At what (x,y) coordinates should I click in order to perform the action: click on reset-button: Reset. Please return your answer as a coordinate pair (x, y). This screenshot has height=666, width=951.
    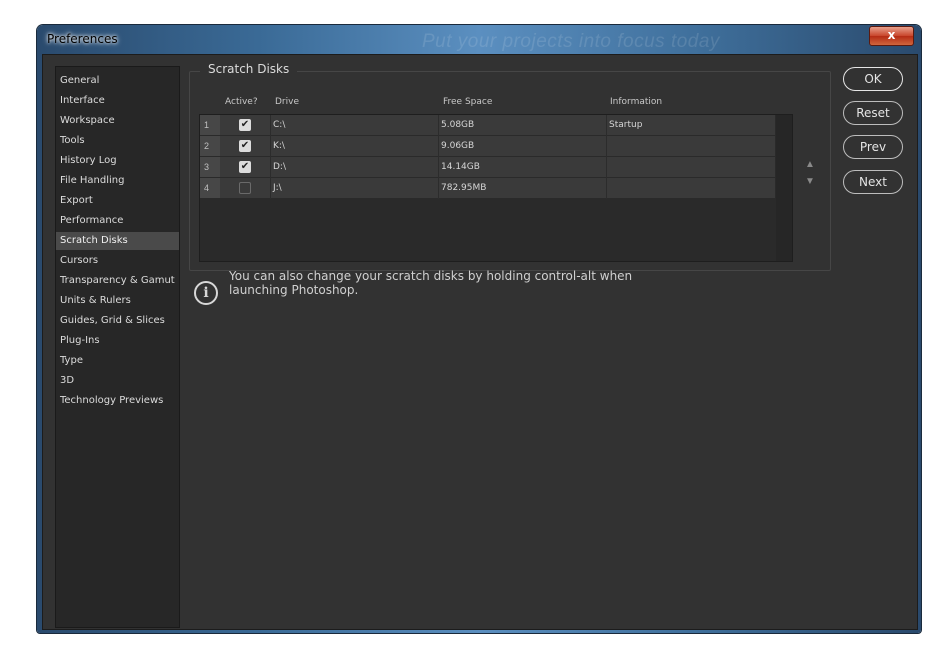
    Looking at the image, I should click on (873, 113).